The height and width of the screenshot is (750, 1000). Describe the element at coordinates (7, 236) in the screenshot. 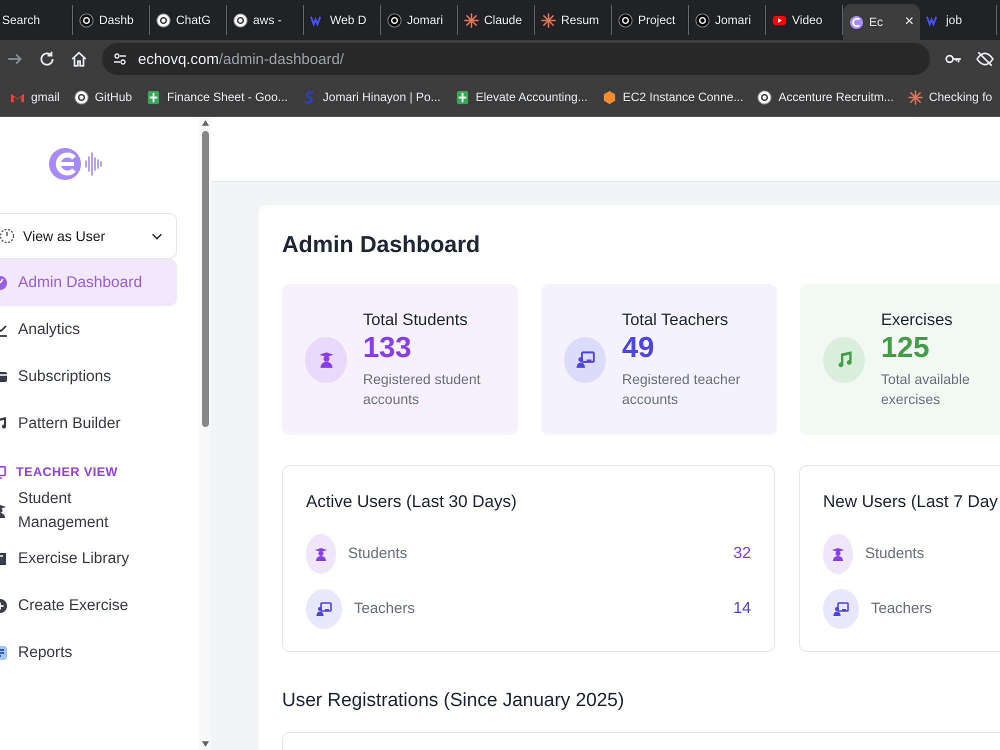

I see `clock-icon` at that location.